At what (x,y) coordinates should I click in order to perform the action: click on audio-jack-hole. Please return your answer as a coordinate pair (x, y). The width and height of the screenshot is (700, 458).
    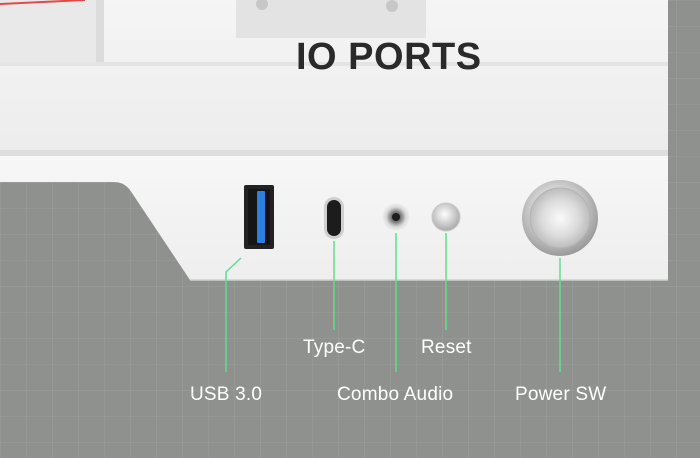
    Looking at the image, I should click on (396, 217).